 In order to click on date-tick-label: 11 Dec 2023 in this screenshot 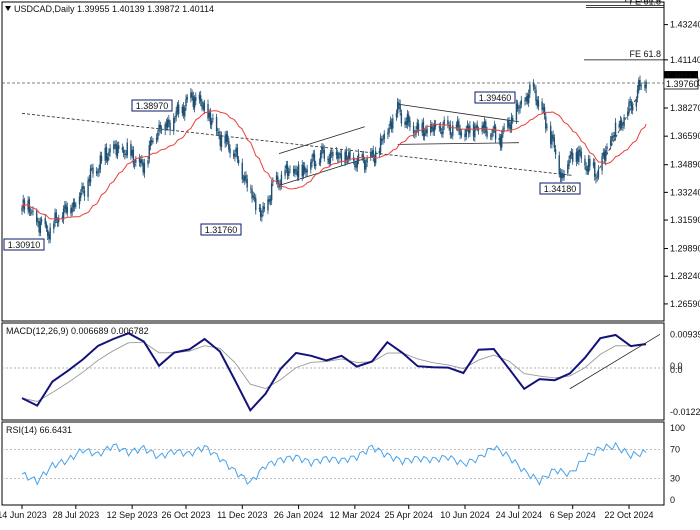, I will do `click(242, 515)`.